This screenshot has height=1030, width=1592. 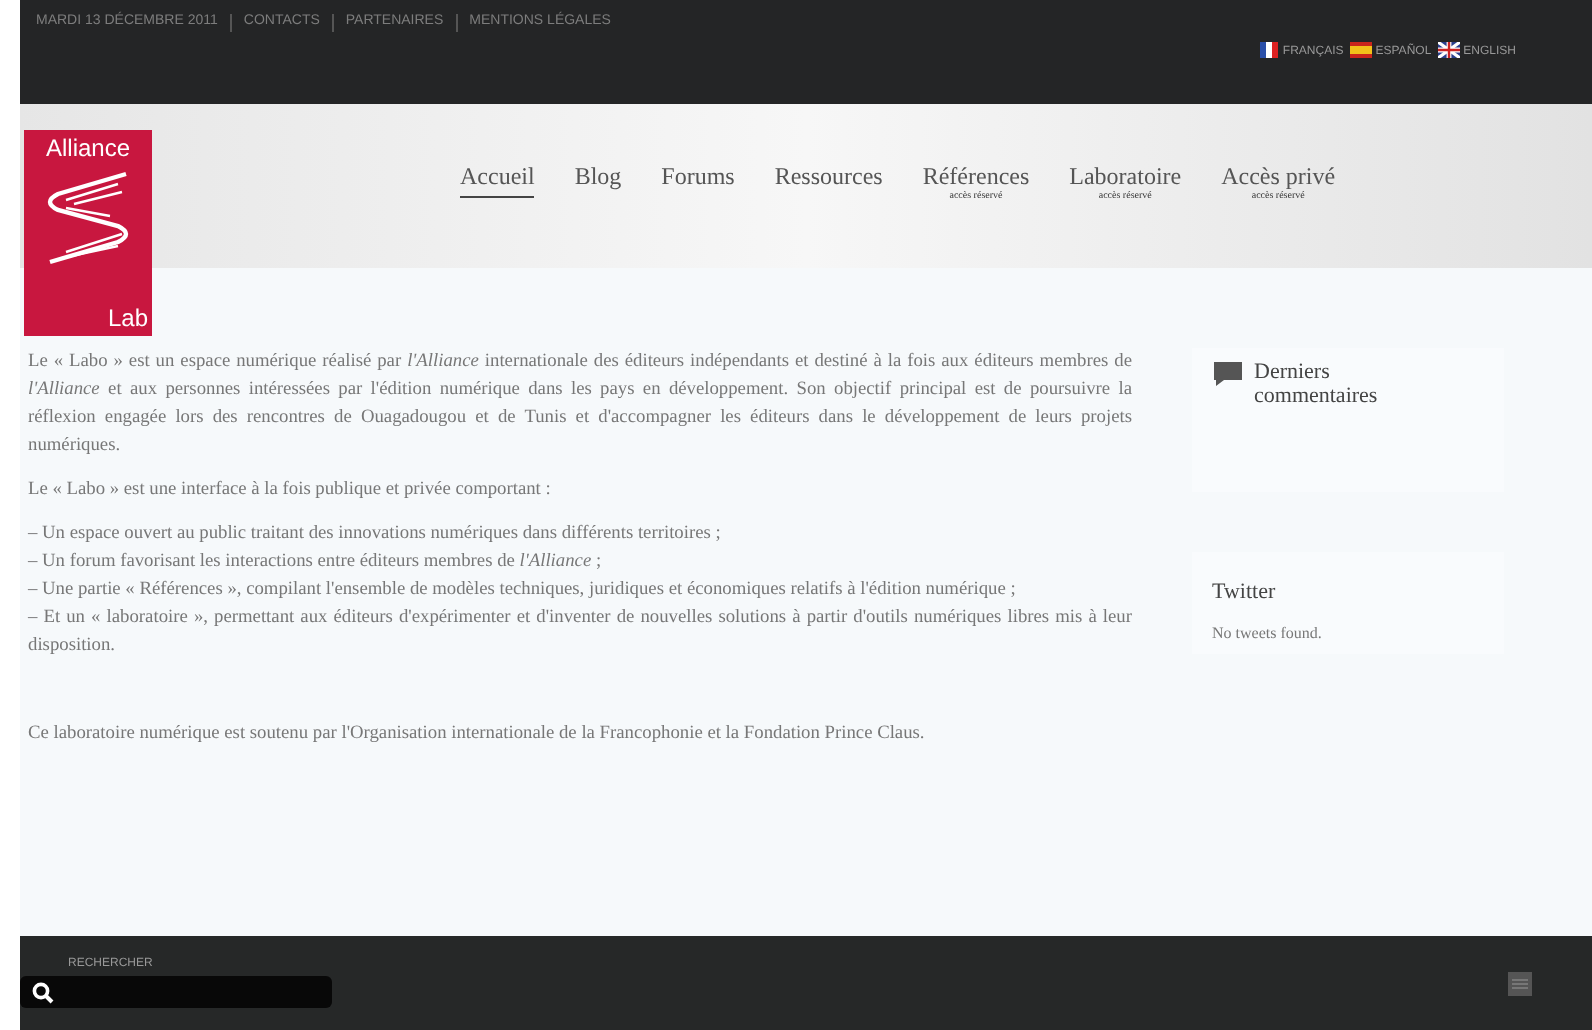 I want to click on search-icon, so click(x=43, y=992).